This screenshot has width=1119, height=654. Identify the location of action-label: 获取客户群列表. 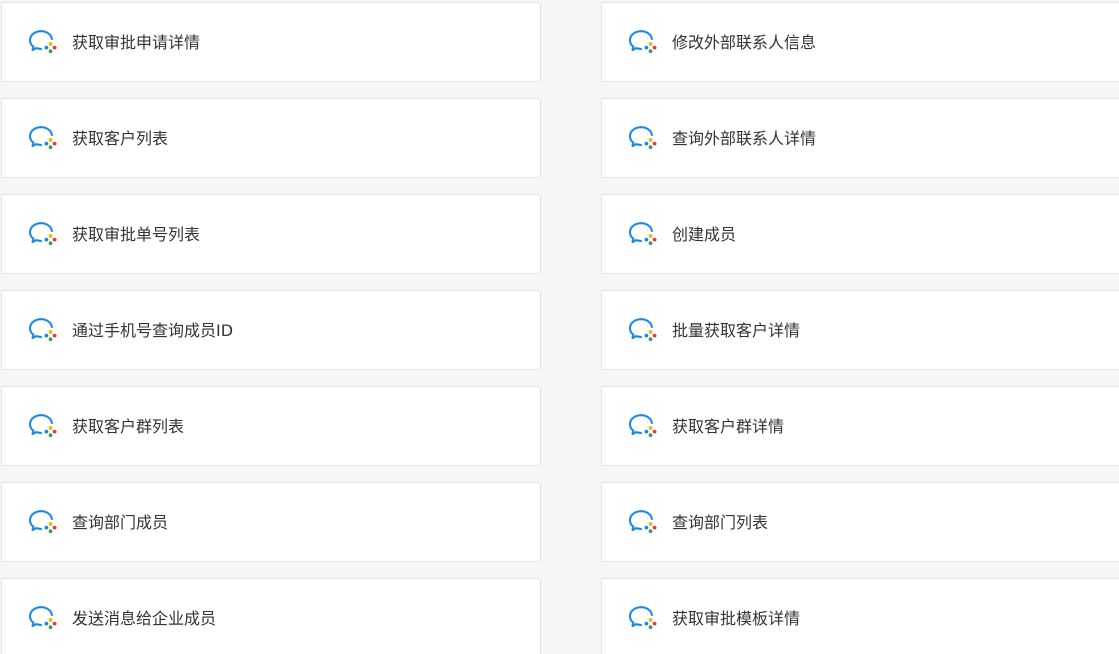
(128, 426).